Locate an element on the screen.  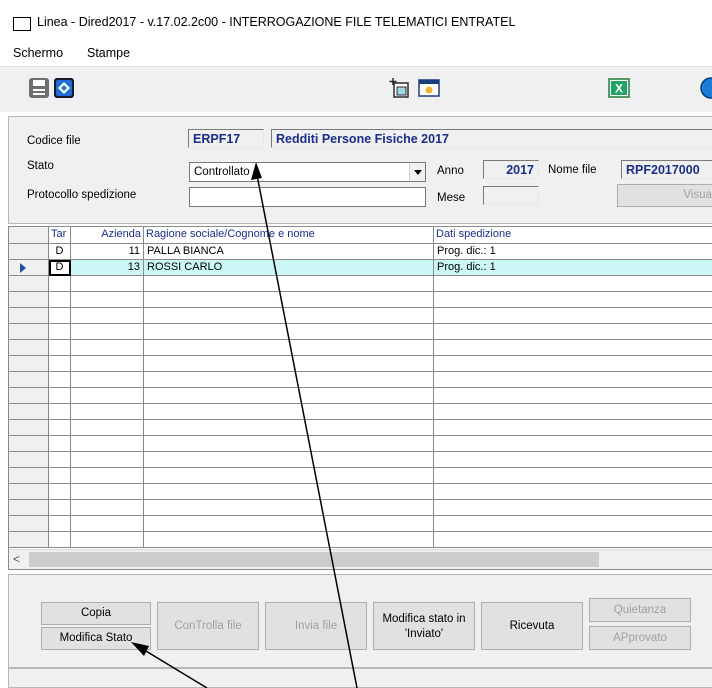
window-icon is located at coordinates (429, 88).